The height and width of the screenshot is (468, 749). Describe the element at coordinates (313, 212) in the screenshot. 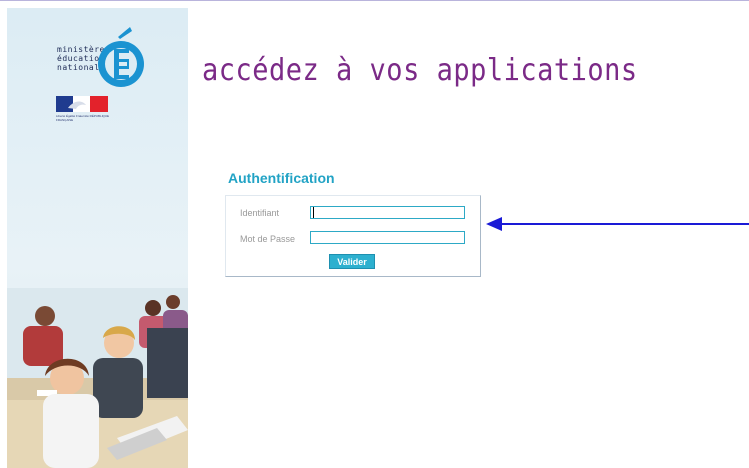

I see `text-caret` at that location.